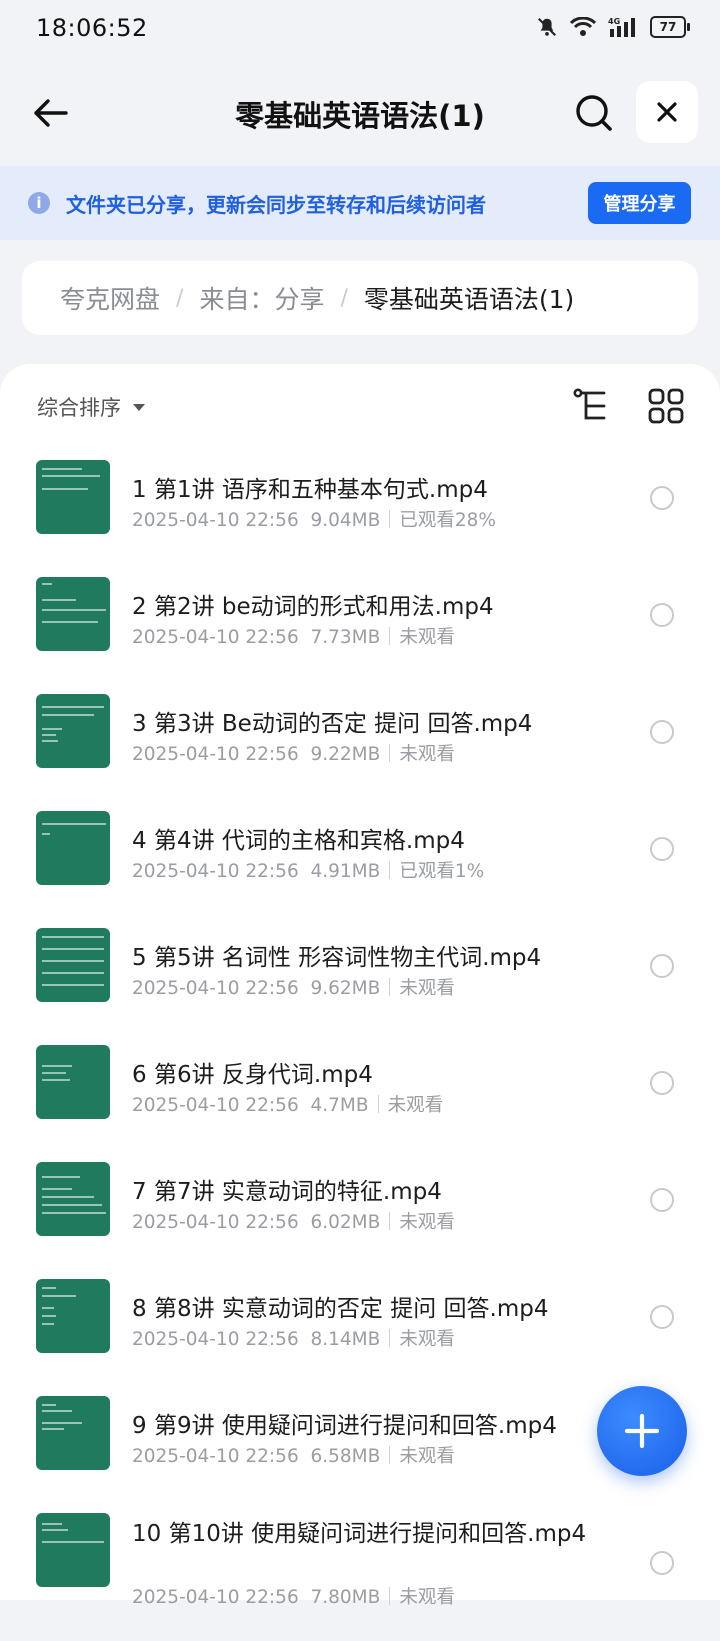 This screenshot has height=1641, width=720. Describe the element at coordinates (359, 1534) in the screenshot. I see `file-name: 10 第10讲 使用疑问词进行提问和回答.mp4` at that location.